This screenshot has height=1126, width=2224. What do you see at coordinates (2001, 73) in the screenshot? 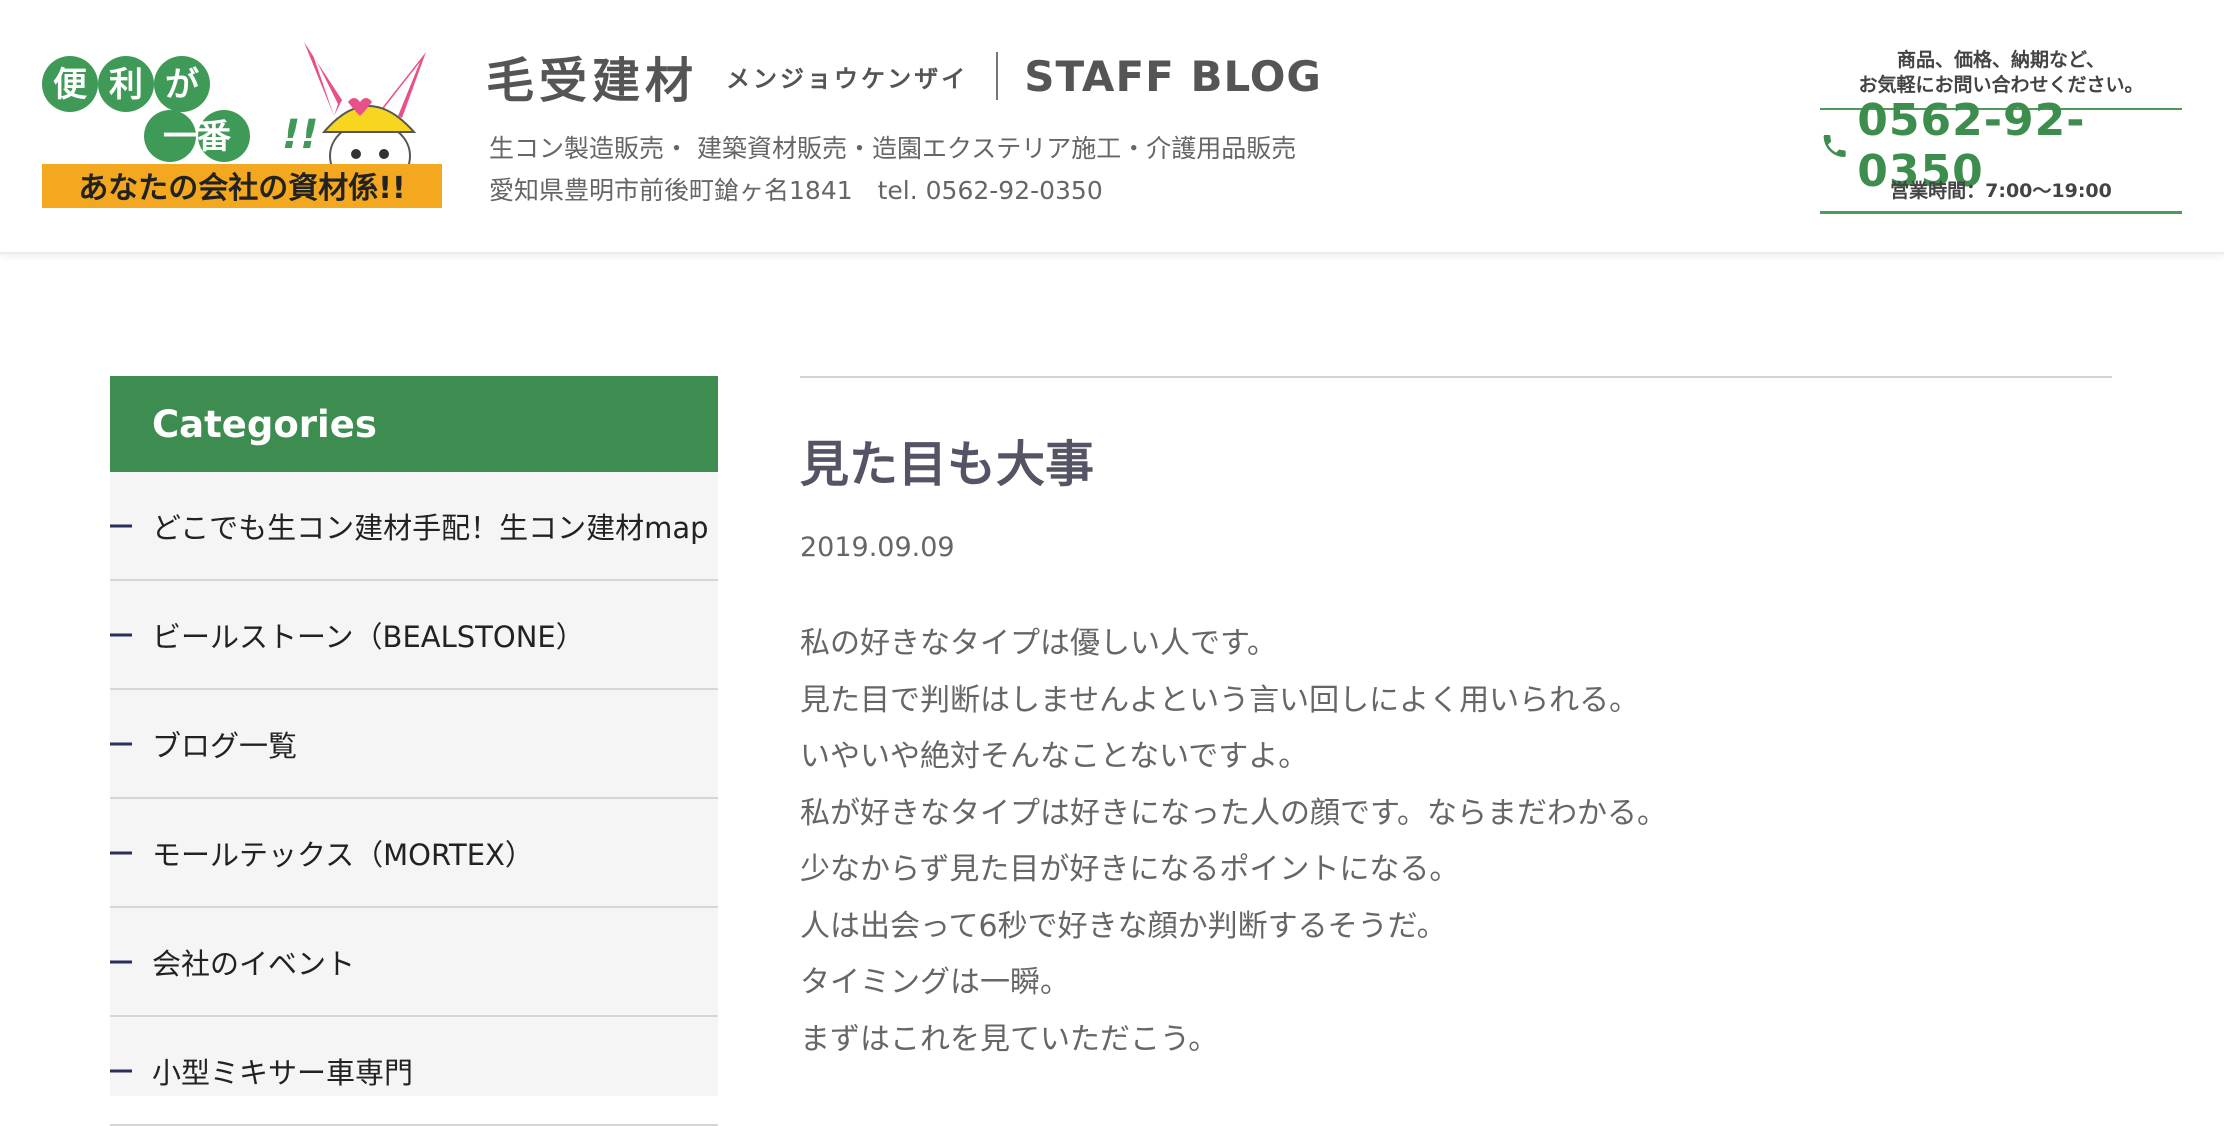
I see `contact-note: 商品、価格、納期など、 お気軽にお問い合わせください。` at bounding box center [2001, 73].